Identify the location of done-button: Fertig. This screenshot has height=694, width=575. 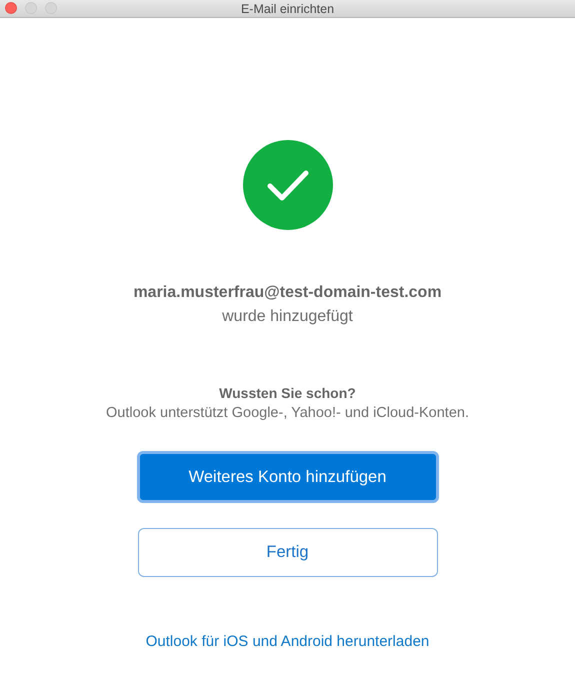
(288, 552).